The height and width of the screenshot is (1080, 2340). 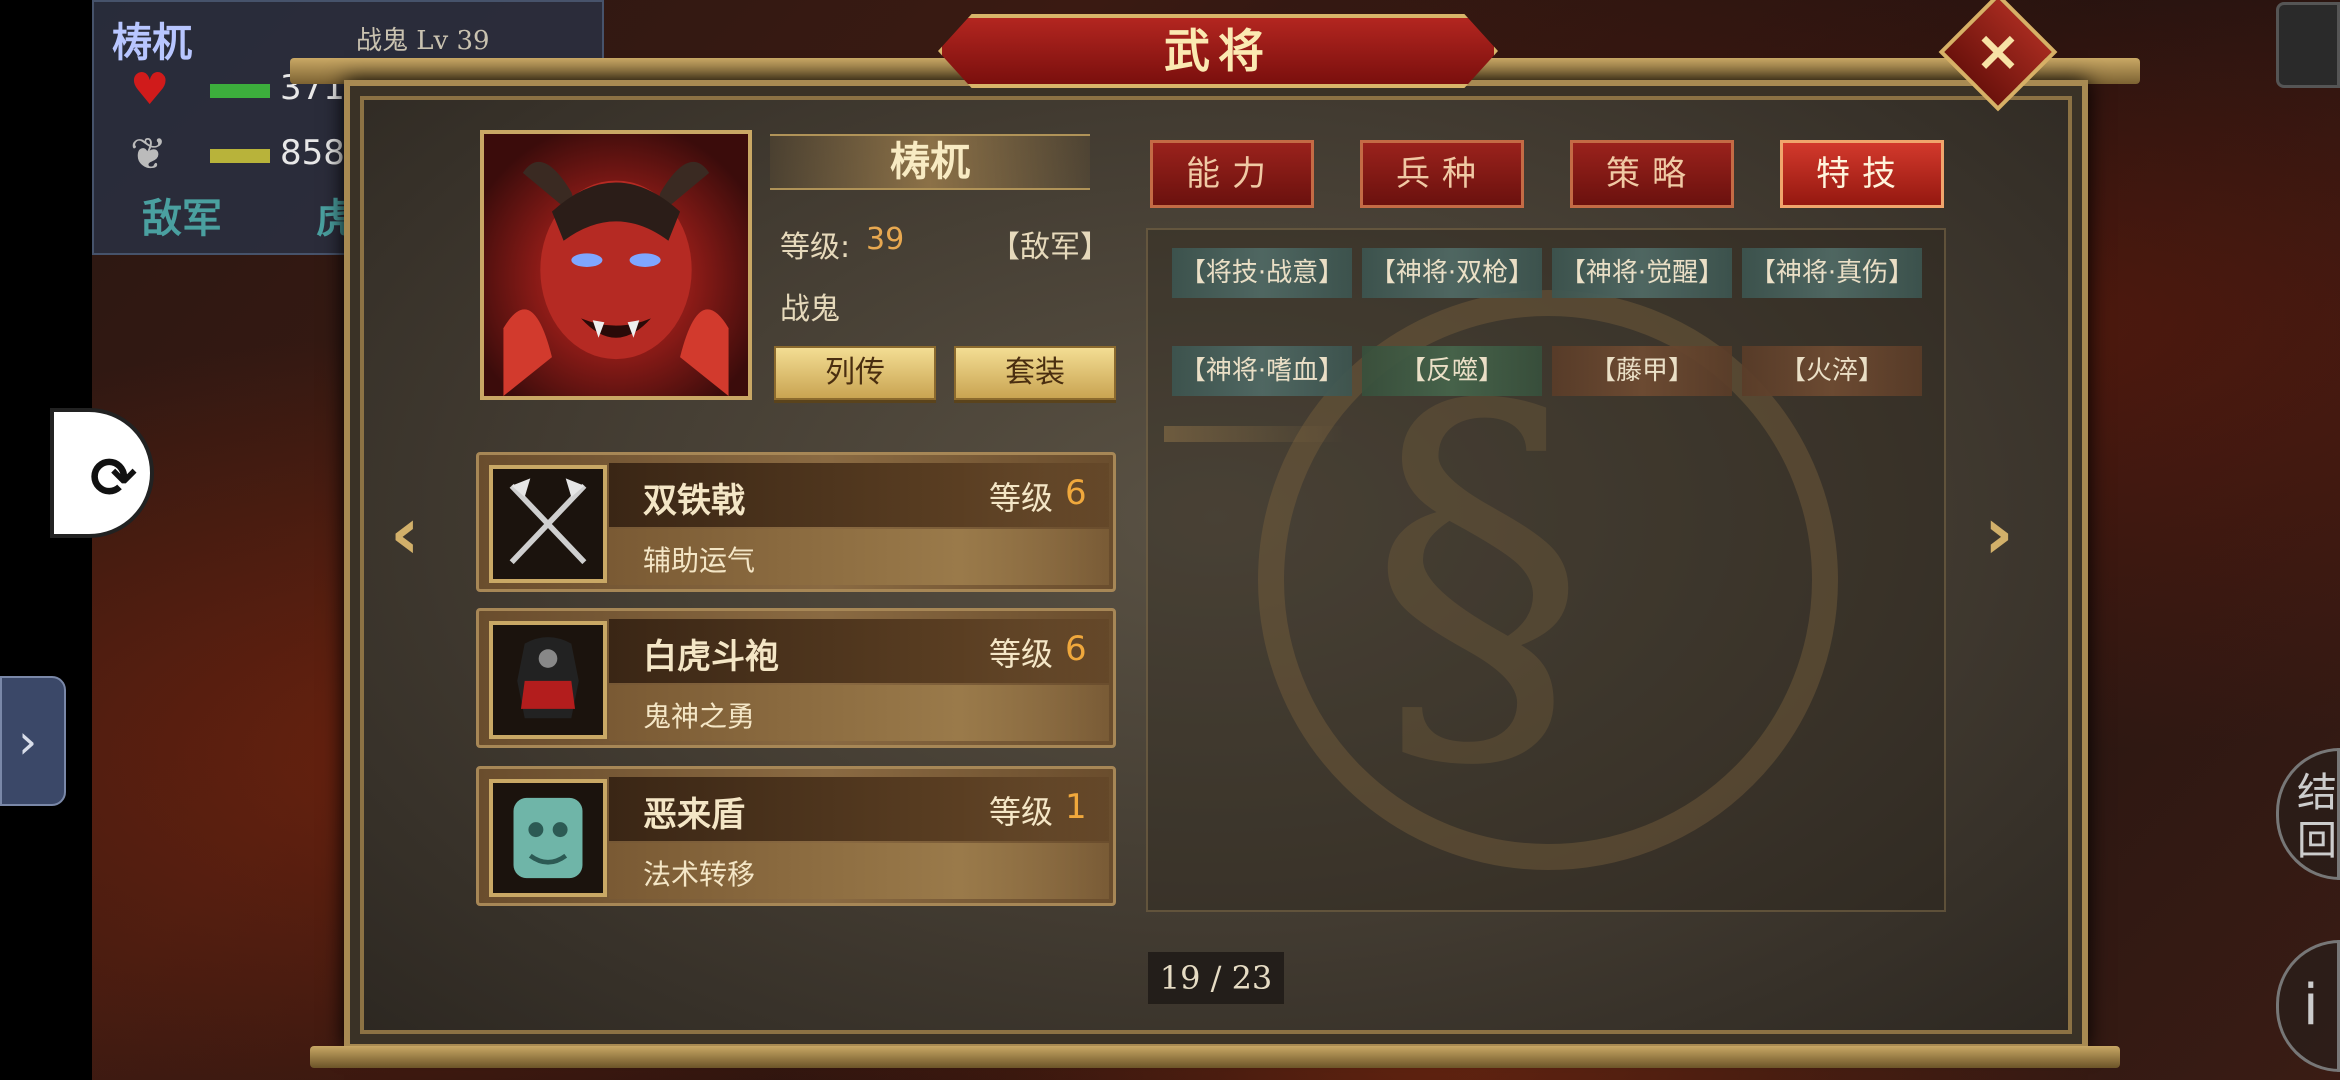 I want to click on demon-portrait-icon, so click(x=616, y=278).